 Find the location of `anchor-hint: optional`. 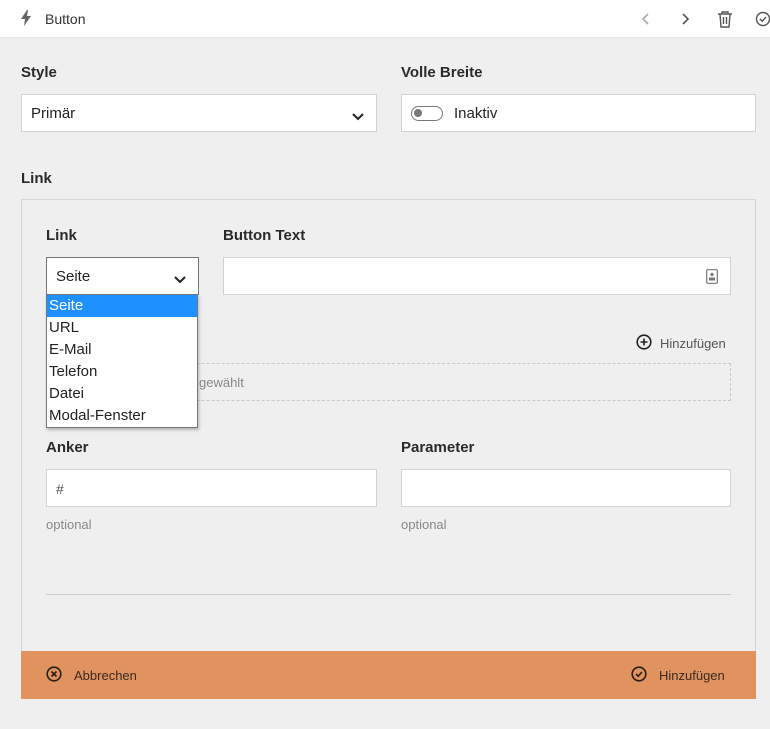

anchor-hint: optional is located at coordinates (69, 524).